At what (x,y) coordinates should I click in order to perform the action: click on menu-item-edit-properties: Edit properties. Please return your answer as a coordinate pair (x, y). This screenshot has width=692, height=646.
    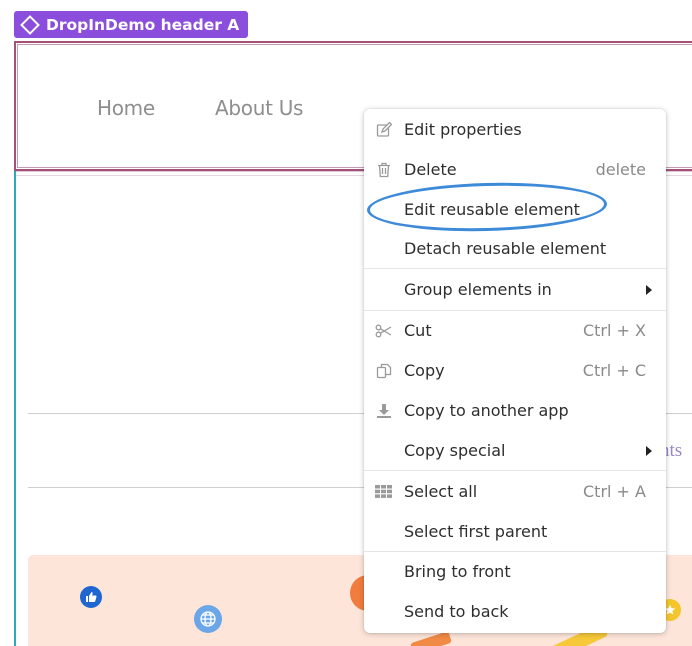
    Looking at the image, I should click on (515, 129).